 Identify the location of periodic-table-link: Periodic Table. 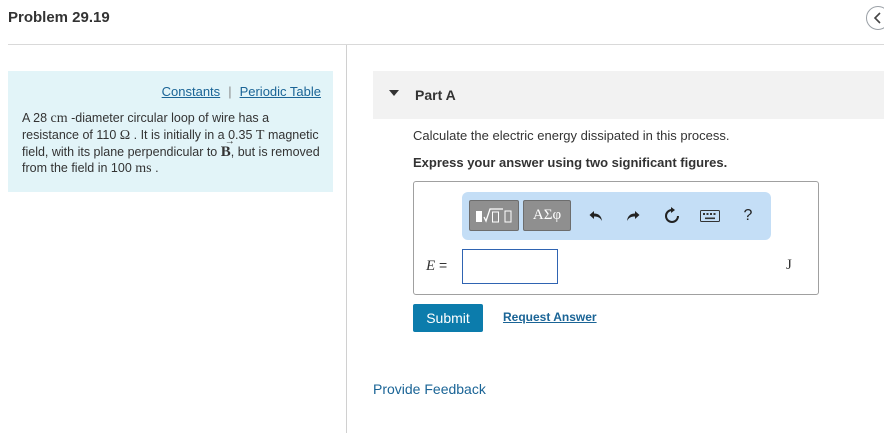
(280, 91).